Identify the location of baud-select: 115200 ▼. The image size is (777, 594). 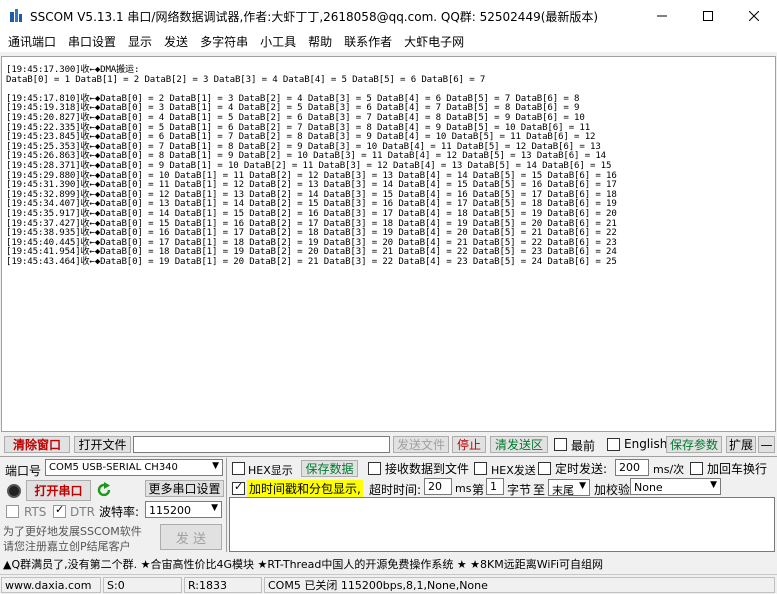
(183, 509).